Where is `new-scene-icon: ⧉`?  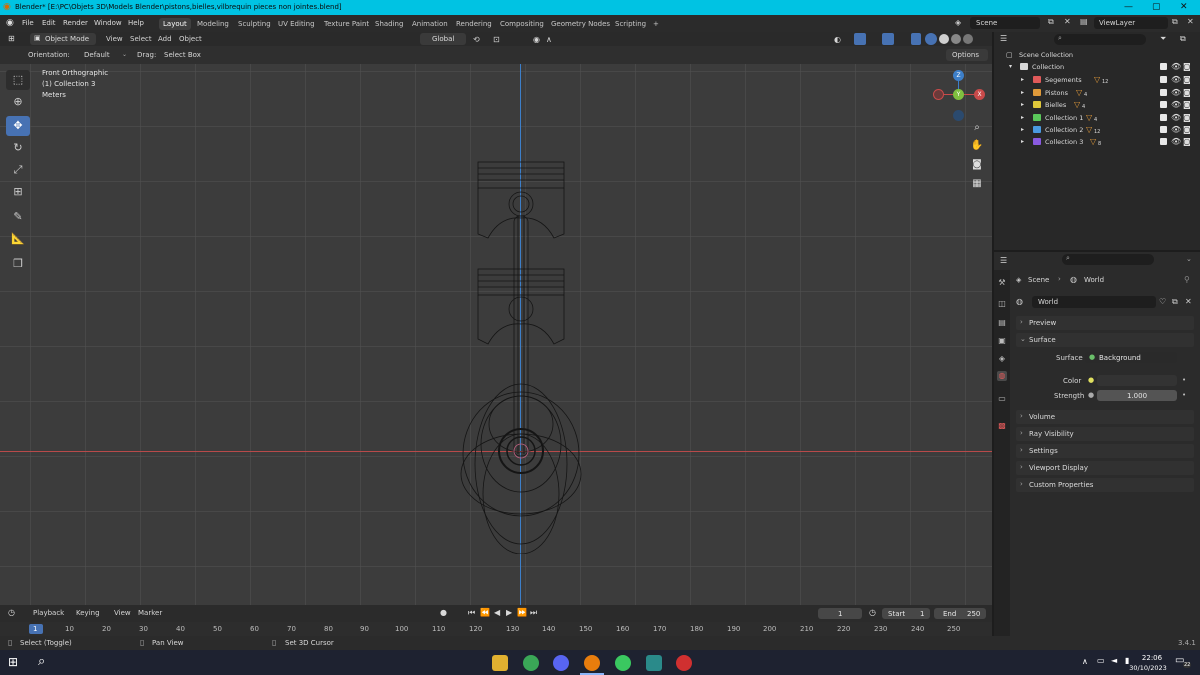
new-scene-icon: ⧉ is located at coordinates (1051, 22).